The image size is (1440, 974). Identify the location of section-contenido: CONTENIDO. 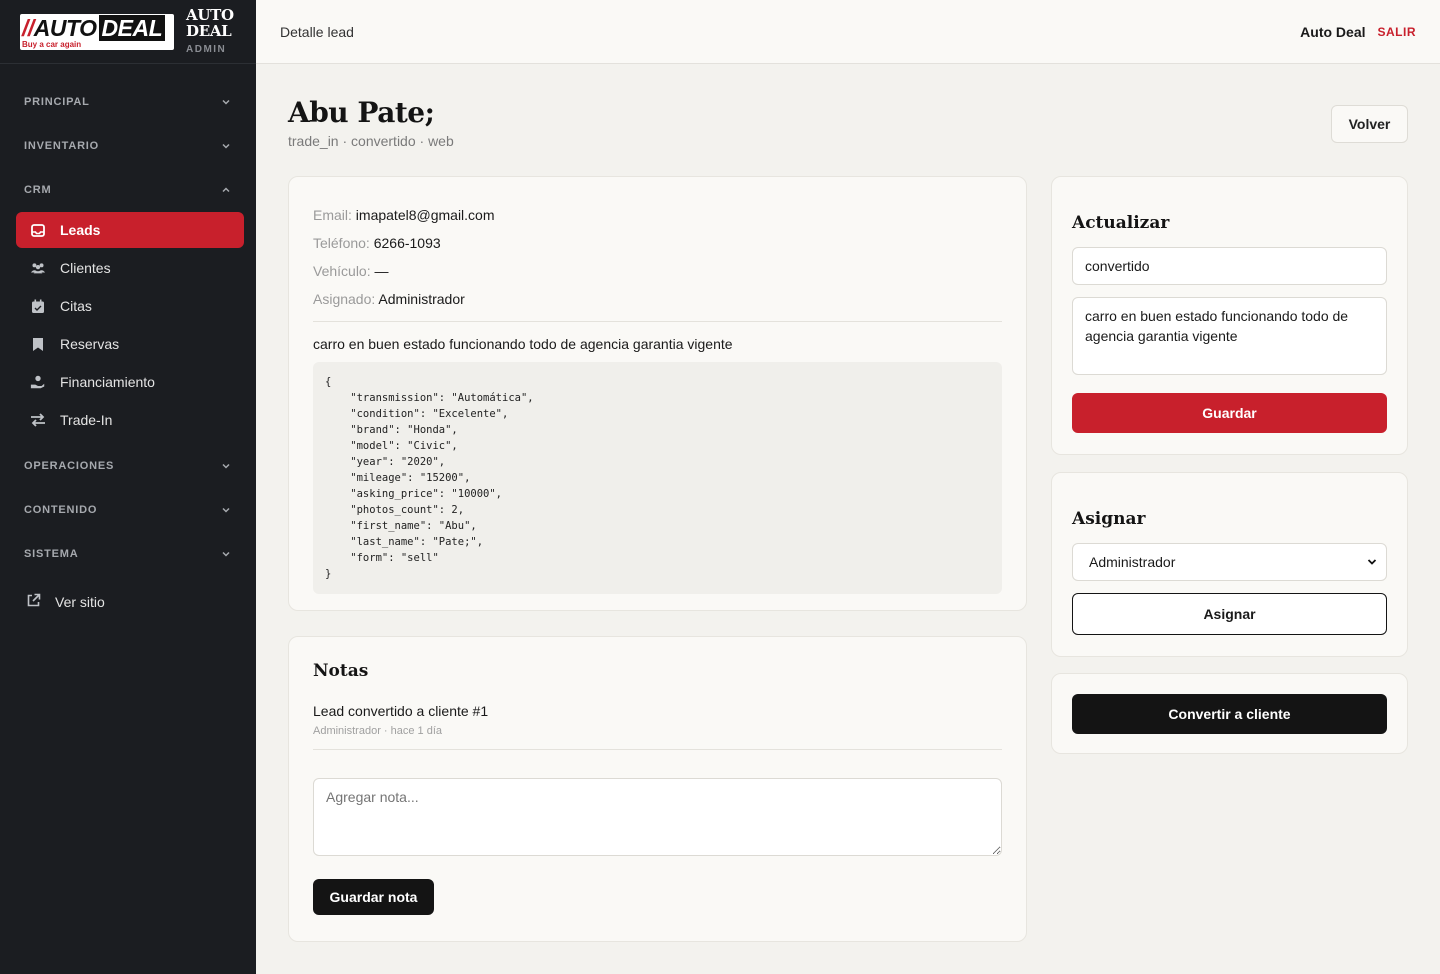
(128, 510).